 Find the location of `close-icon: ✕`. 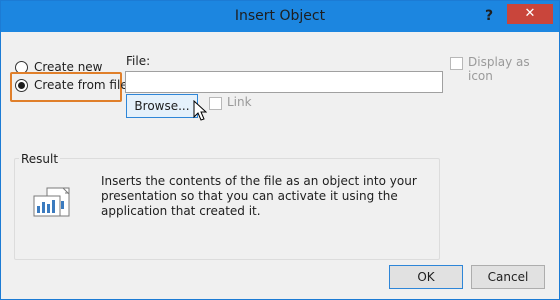

close-icon: ✕ is located at coordinates (530, 13).